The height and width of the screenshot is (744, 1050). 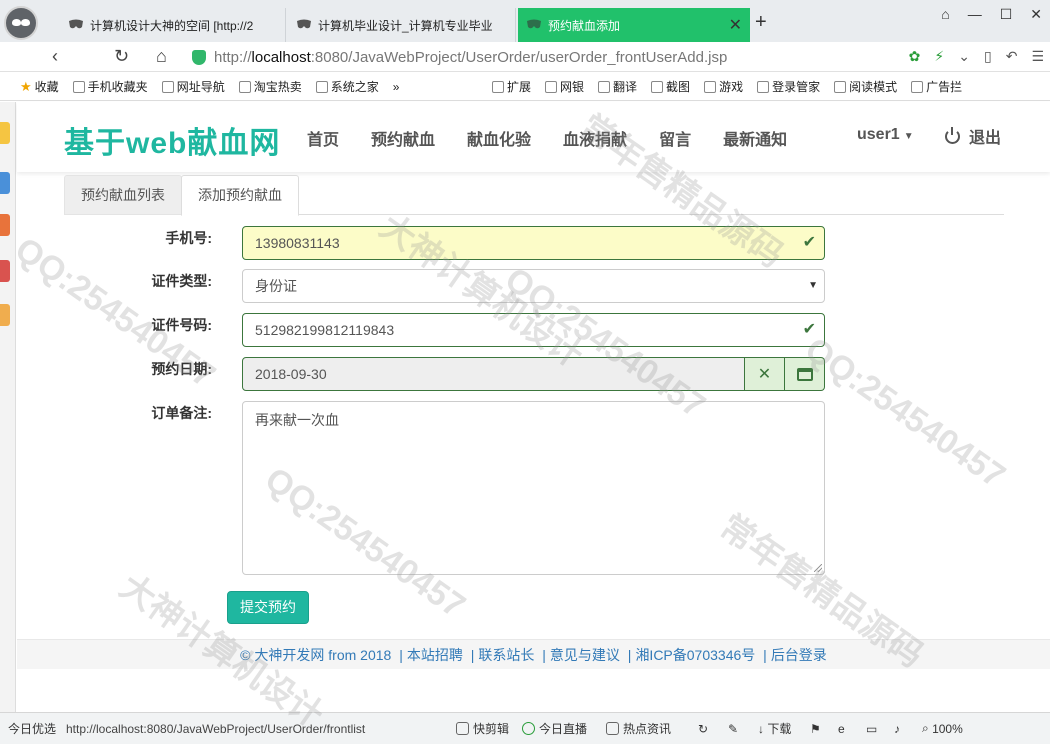 What do you see at coordinates (1012, 56) in the screenshot?
I see `undo-icon: ↶` at bounding box center [1012, 56].